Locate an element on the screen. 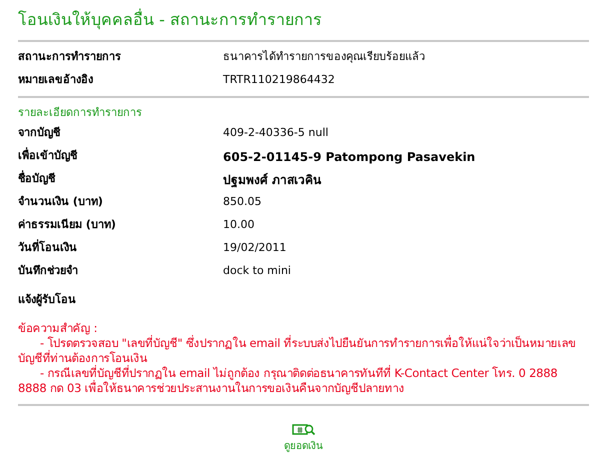  notice-heading: ข้อความสำคัญ : is located at coordinates (58, 328).